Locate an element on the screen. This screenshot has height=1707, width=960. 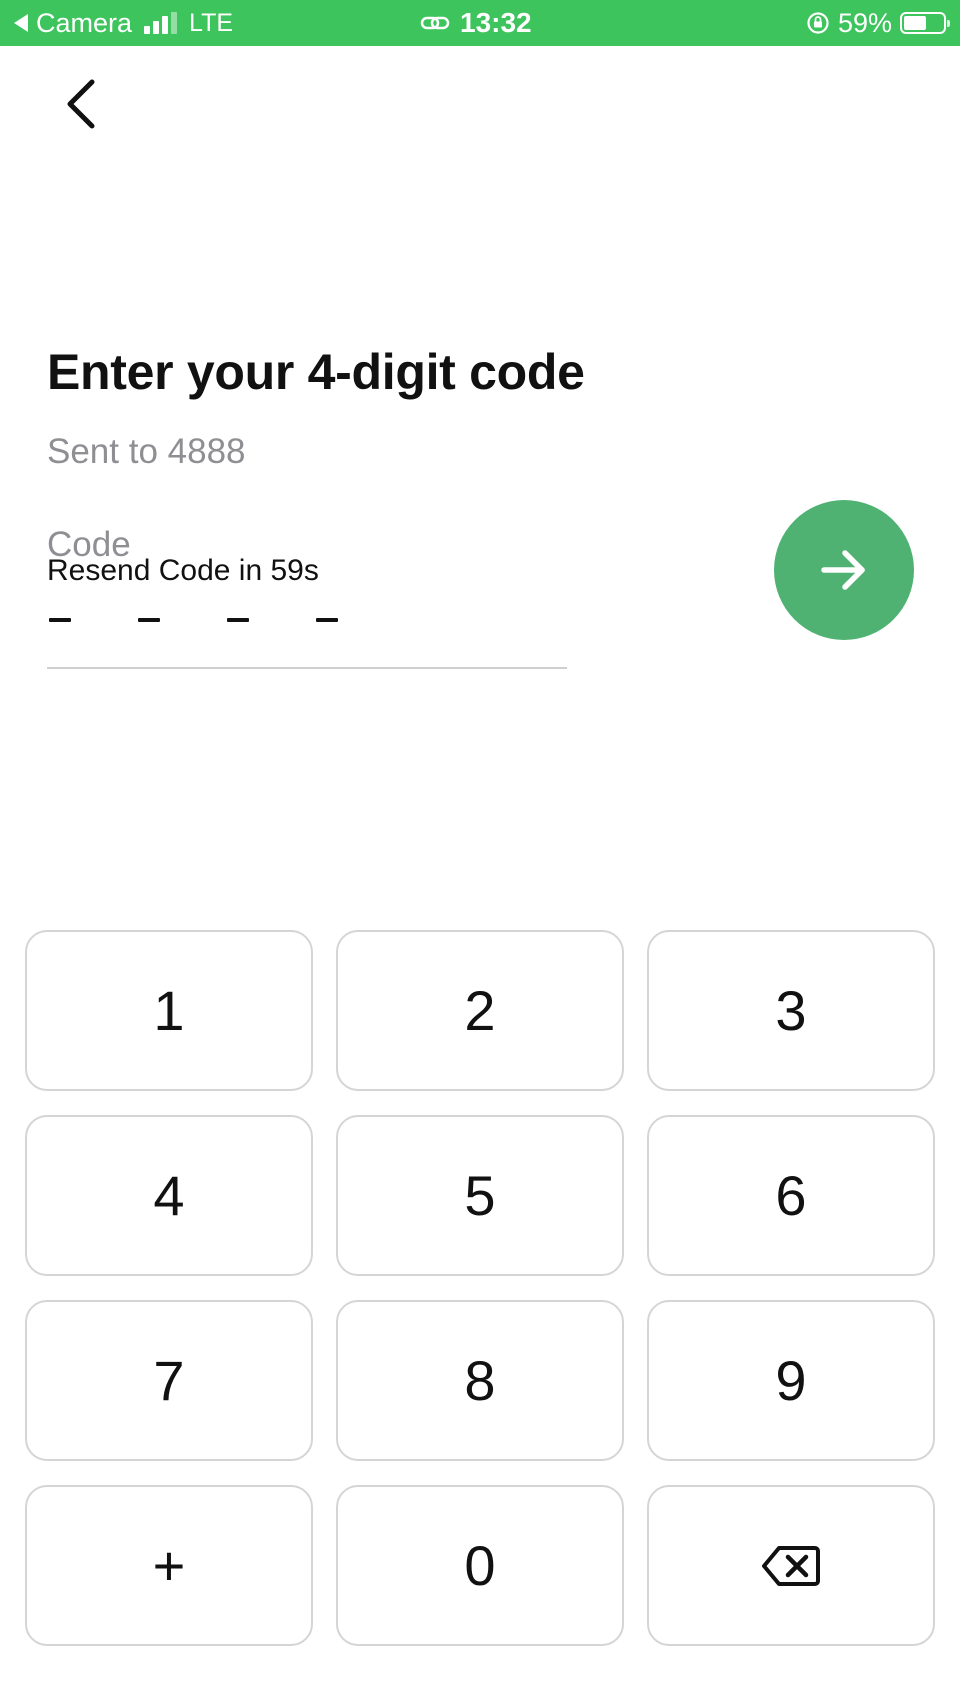
back-button is located at coordinates (82, 104).